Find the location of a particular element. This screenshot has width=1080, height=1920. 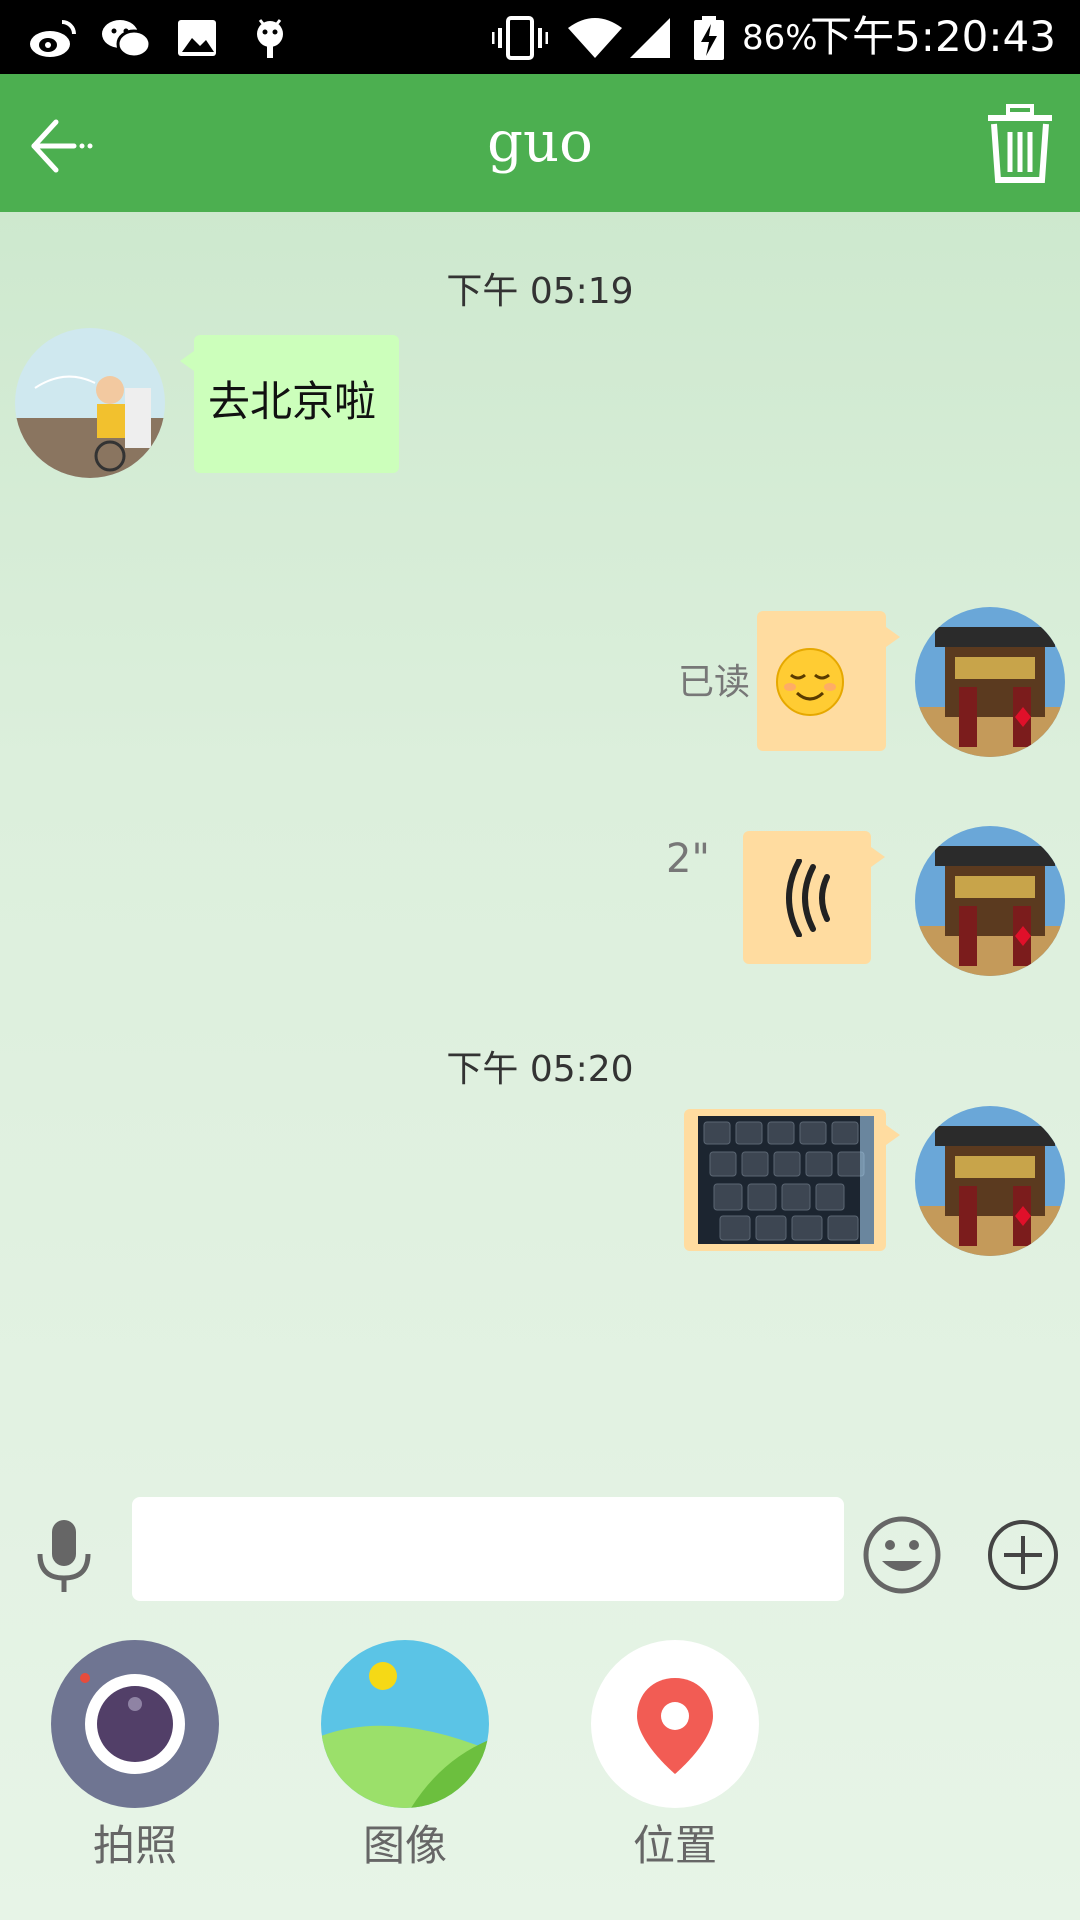

plus-icon is located at coordinates (1023, 1555).